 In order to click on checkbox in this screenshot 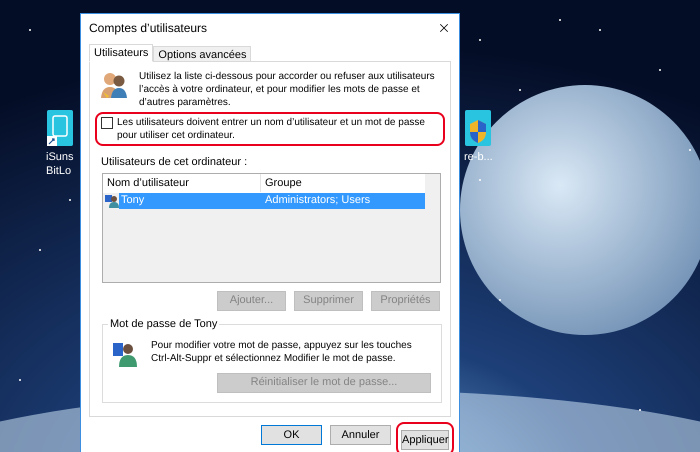, I will do `click(107, 123)`.